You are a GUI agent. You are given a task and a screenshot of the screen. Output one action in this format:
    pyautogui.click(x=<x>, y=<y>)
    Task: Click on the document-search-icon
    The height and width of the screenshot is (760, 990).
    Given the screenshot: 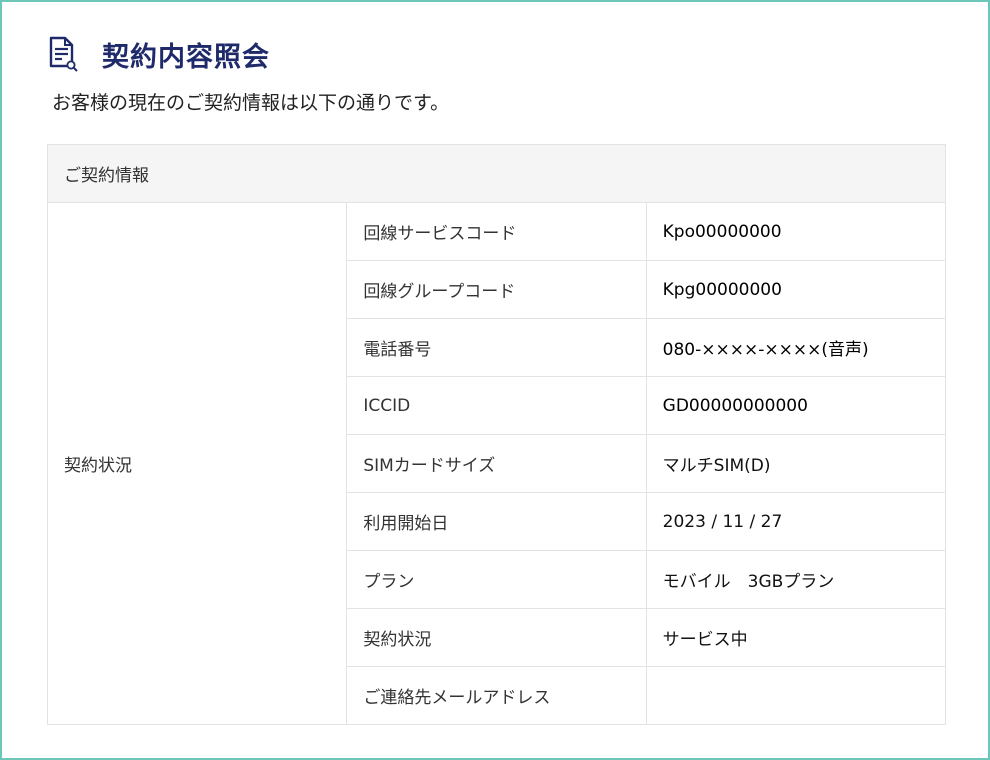 What is the action you would take?
    pyautogui.click(x=64, y=54)
    